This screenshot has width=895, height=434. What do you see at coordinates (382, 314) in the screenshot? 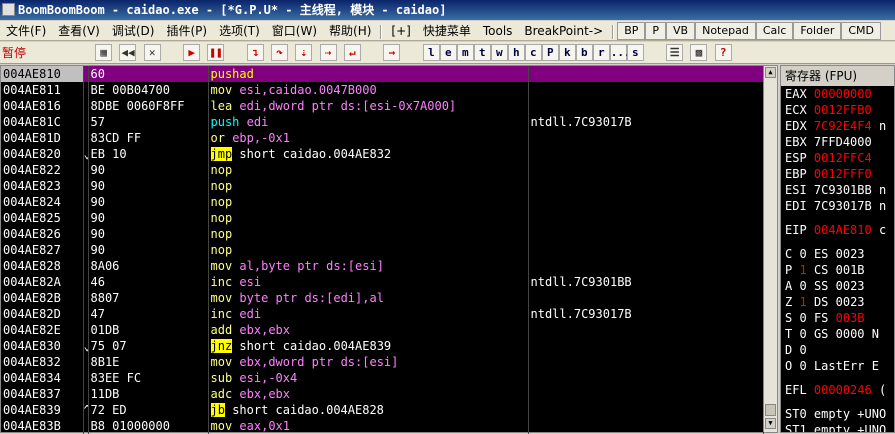
I see `disasm-row: 004AE82D 47 inc edi ntdll.7C93017B` at bounding box center [382, 314].